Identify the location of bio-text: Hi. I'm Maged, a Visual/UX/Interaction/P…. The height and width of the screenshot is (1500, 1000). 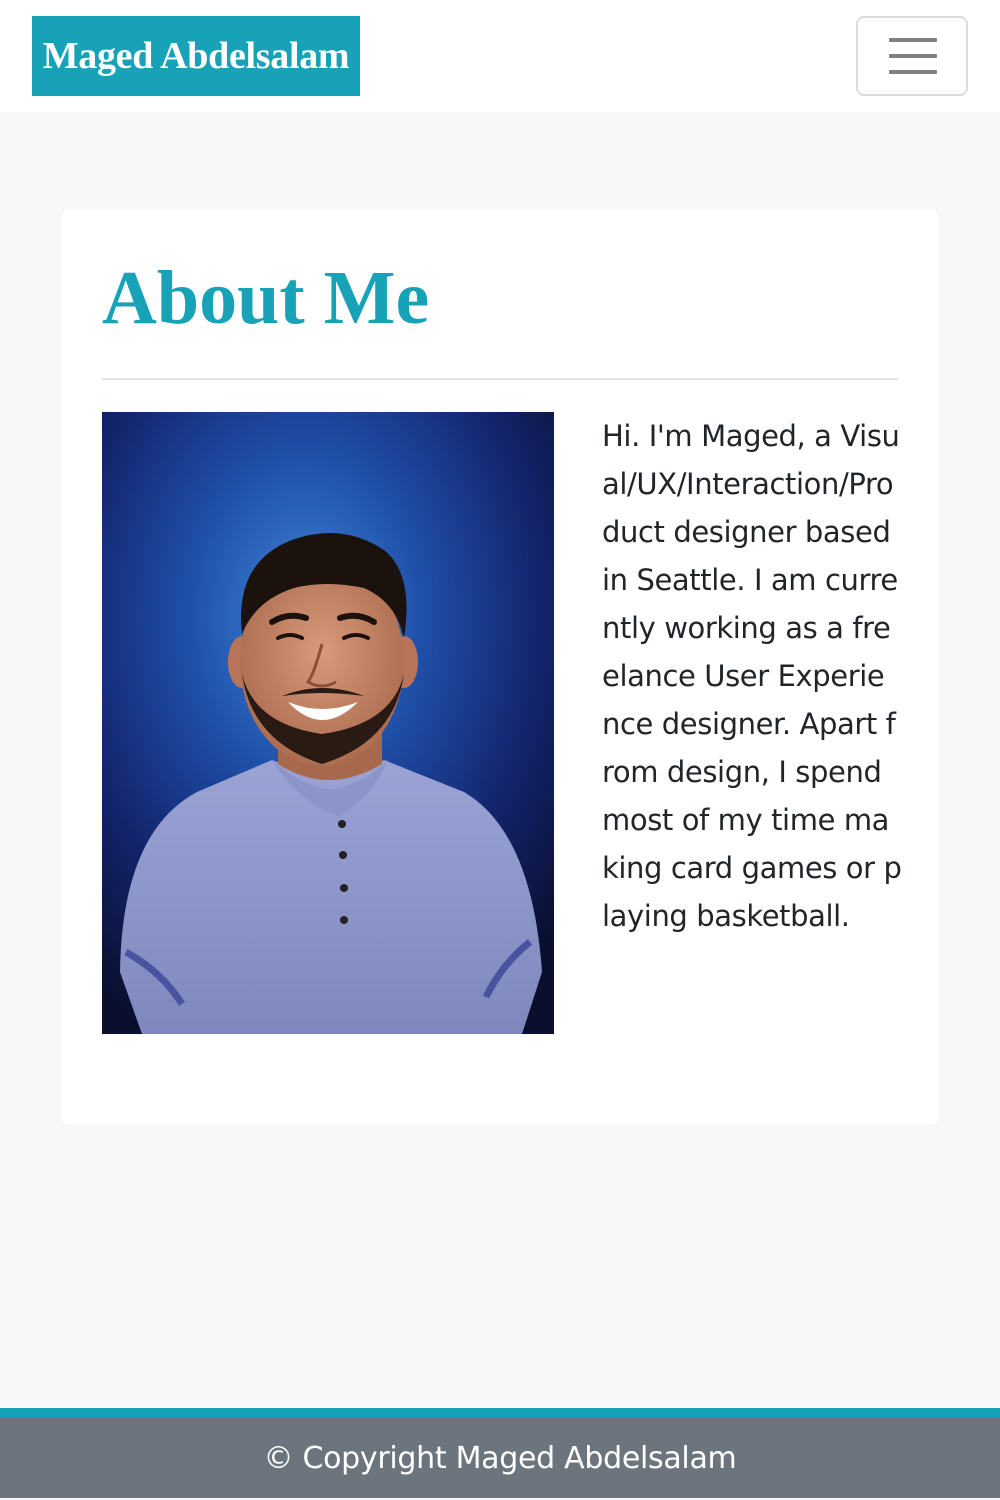
(752, 676).